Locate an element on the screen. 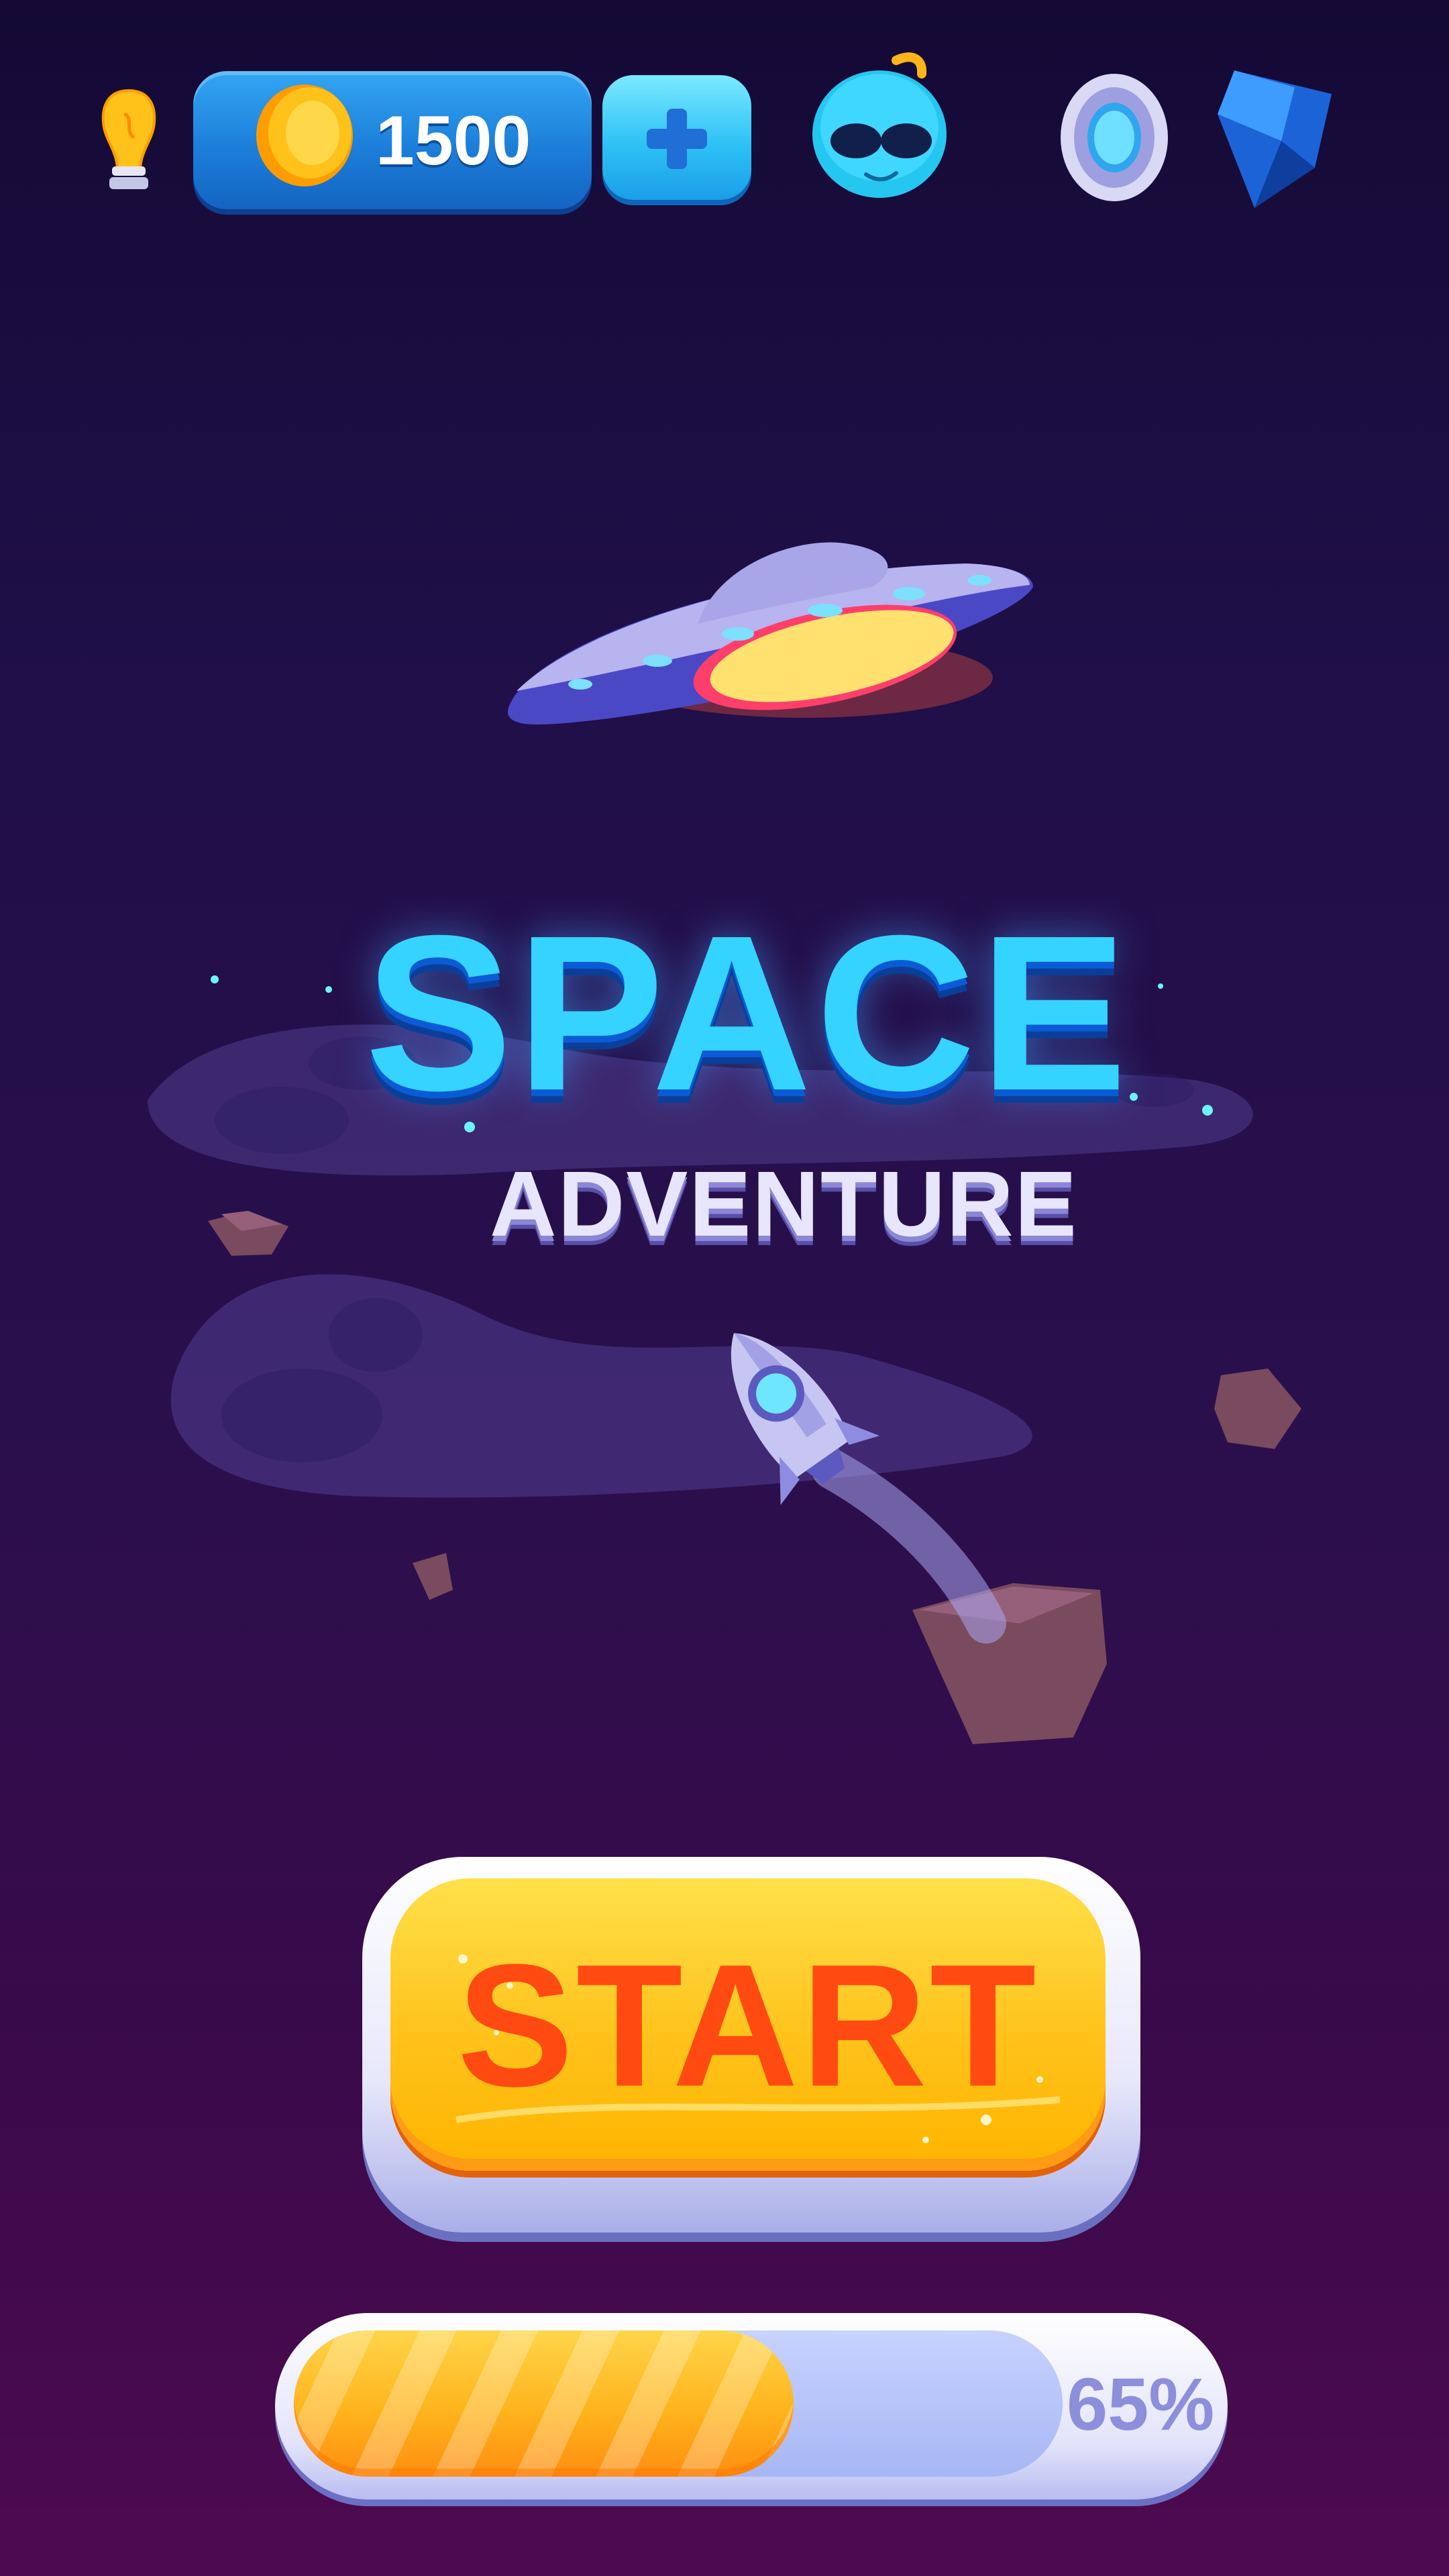 The width and height of the screenshot is (1449, 2576). add-coins-button is located at coordinates (676, 137).